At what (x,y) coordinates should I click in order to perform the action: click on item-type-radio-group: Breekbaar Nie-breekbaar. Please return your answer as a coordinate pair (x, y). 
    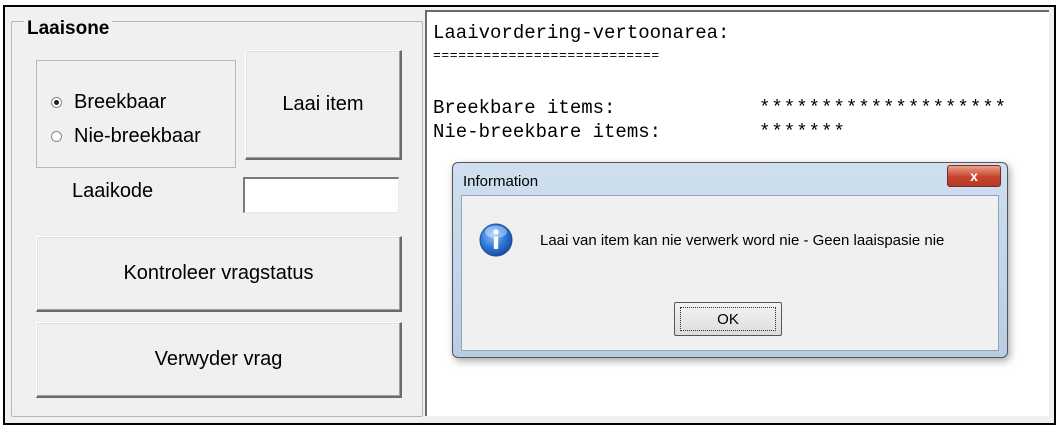
    Looking at the image, I should click on (136, 114).